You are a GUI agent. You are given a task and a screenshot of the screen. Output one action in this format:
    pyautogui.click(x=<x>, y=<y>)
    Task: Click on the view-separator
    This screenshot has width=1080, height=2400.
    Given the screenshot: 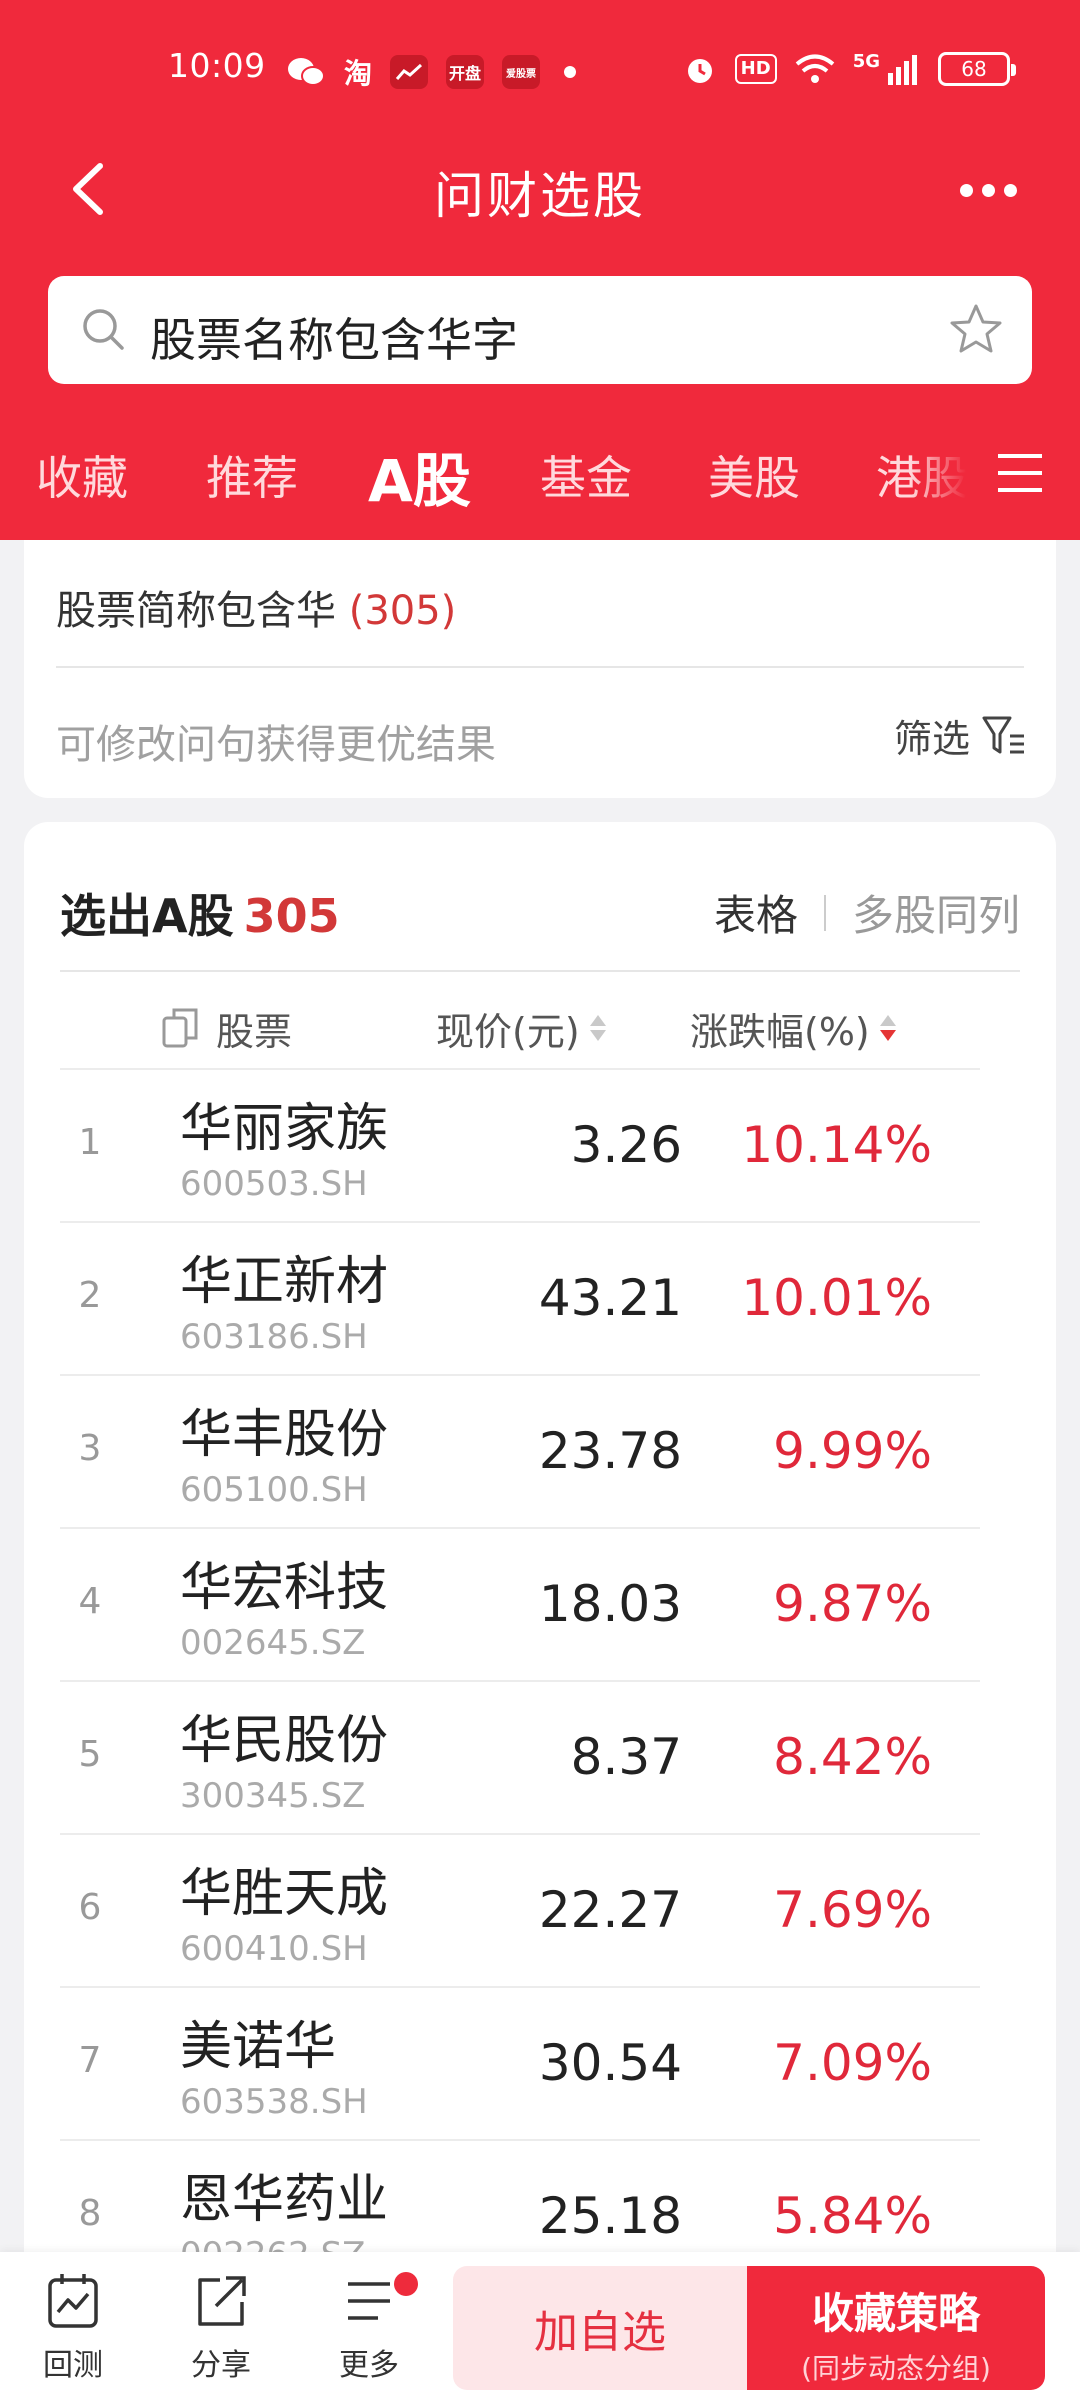 What is the action you would take?
    pyautogui.click(x=824, y=912)
    